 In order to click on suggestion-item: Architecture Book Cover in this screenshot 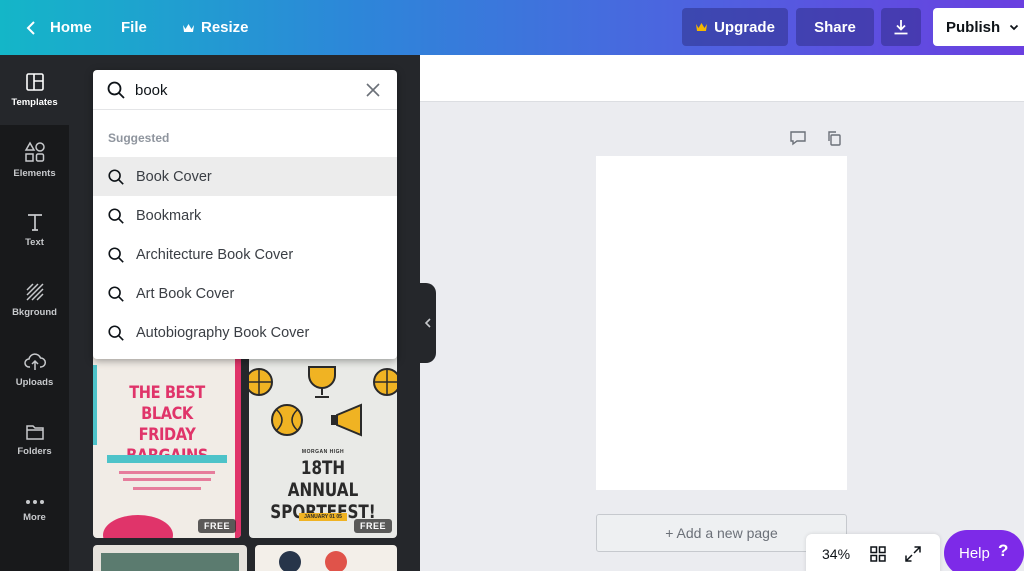, I will do `click(245, 254)`.